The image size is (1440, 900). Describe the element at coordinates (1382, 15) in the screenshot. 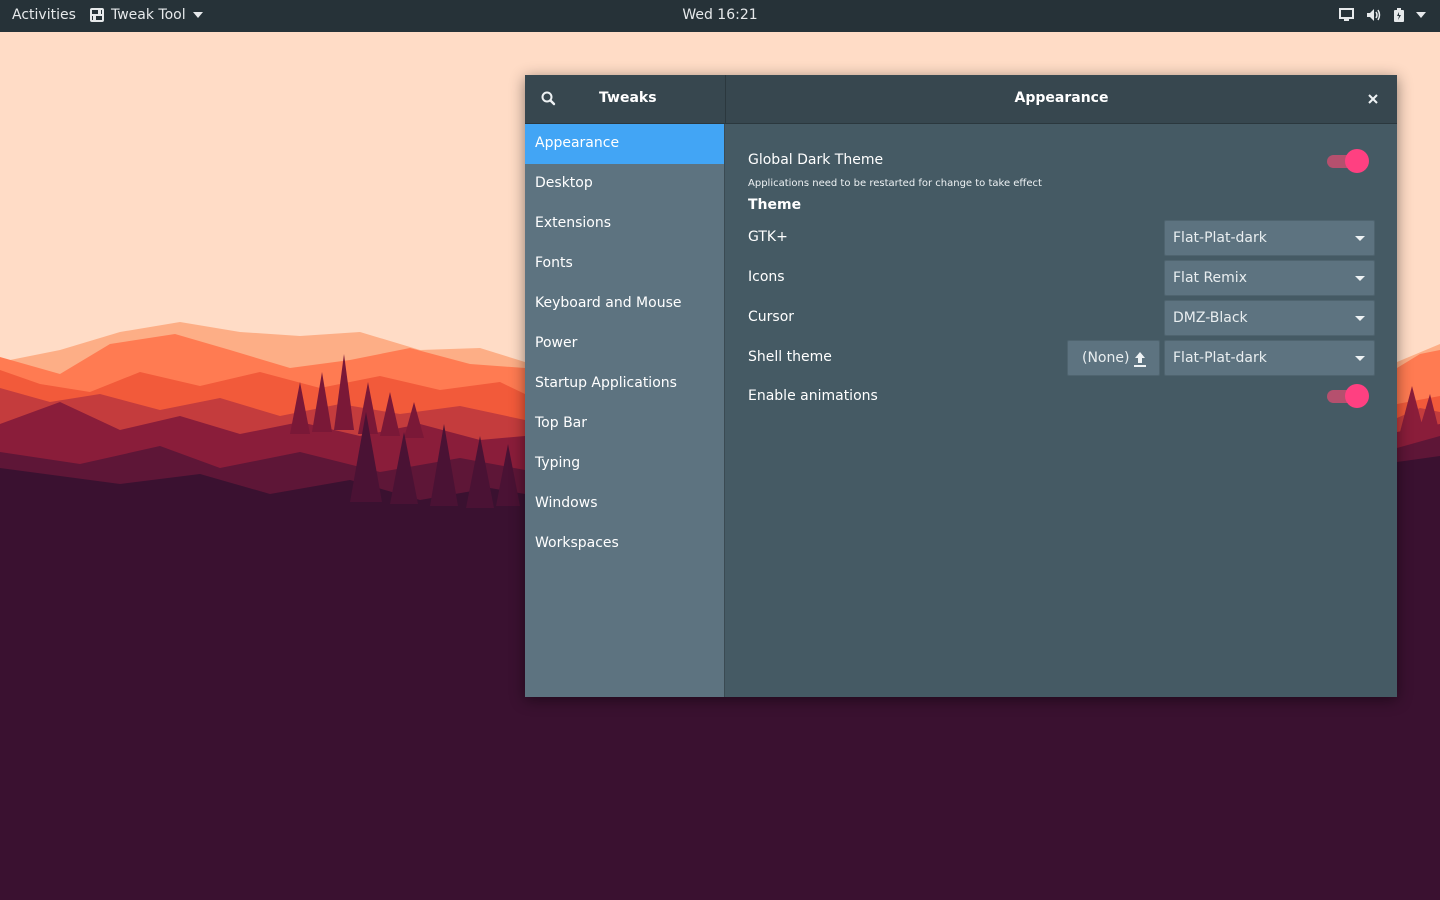

I see `system-tray` at that location.